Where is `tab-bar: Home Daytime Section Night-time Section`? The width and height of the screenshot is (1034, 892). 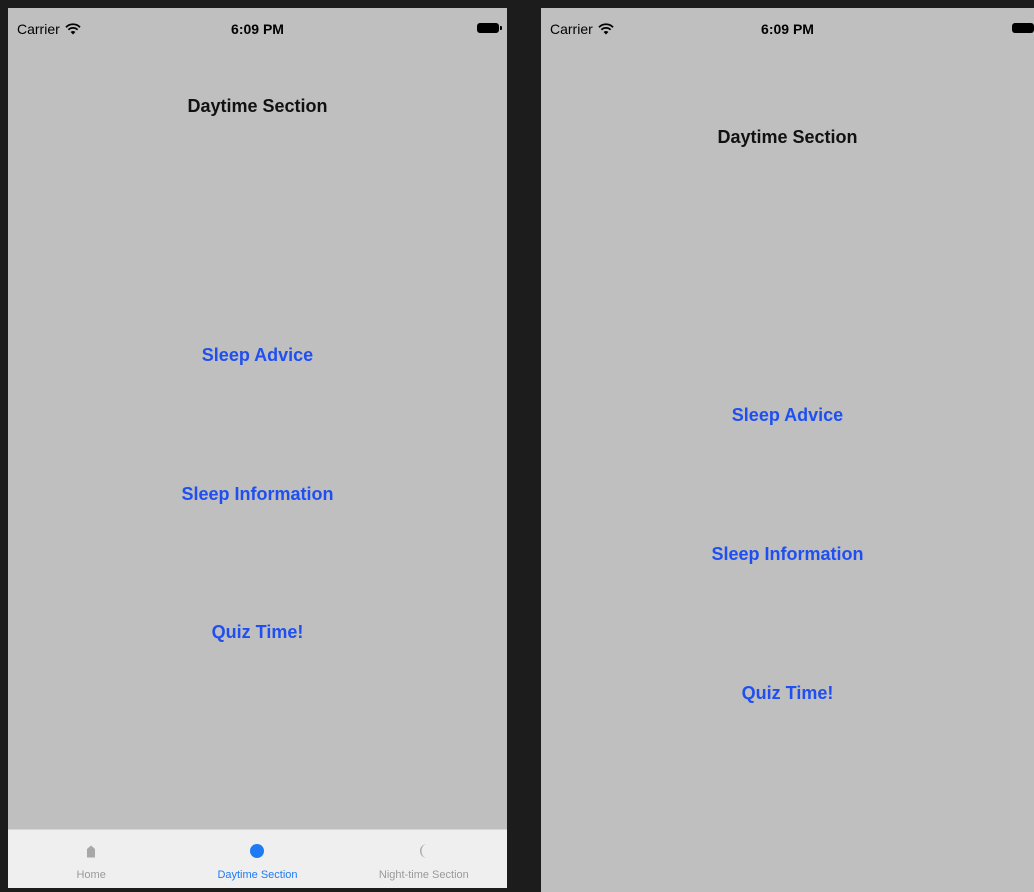
tab-bar: Home Daytime Section Night-time Section is located at coordinates (257, 858).